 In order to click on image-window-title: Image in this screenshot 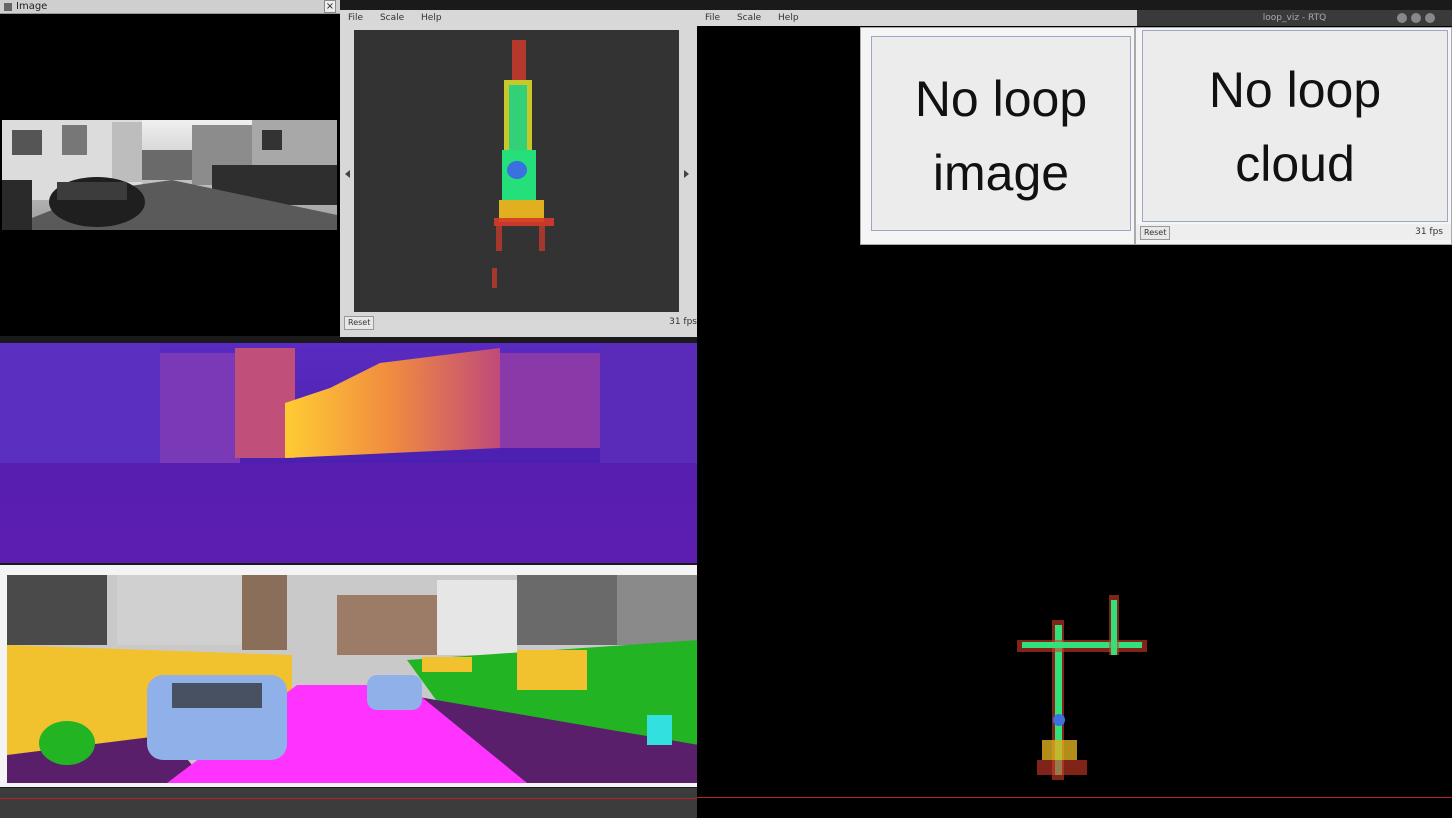, I will do `click(32, 6)`.